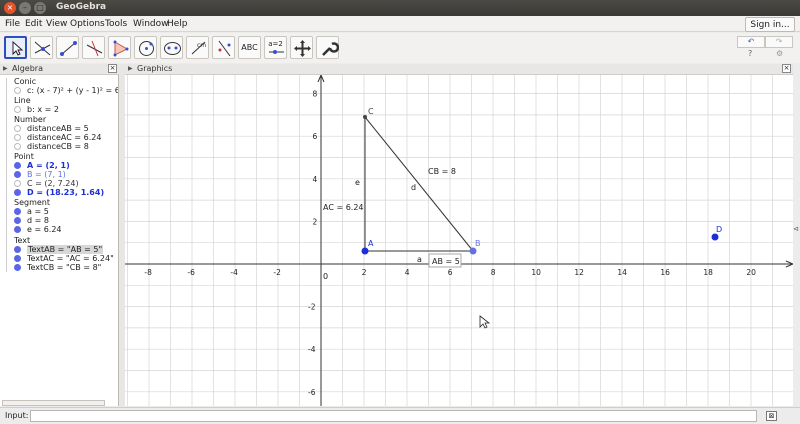 The height and width of the screenshot is (424, 800). Describe the element at coordinates (786, 68) in the screenshot. I see `close-graphics-view-icon: ×` at that location.